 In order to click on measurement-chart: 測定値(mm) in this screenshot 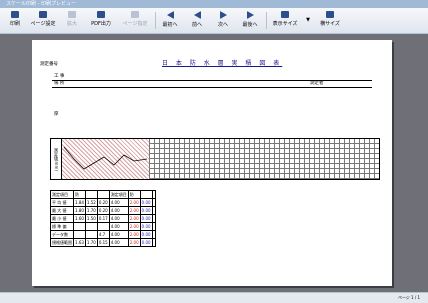, I will do `click(215, 159)`.